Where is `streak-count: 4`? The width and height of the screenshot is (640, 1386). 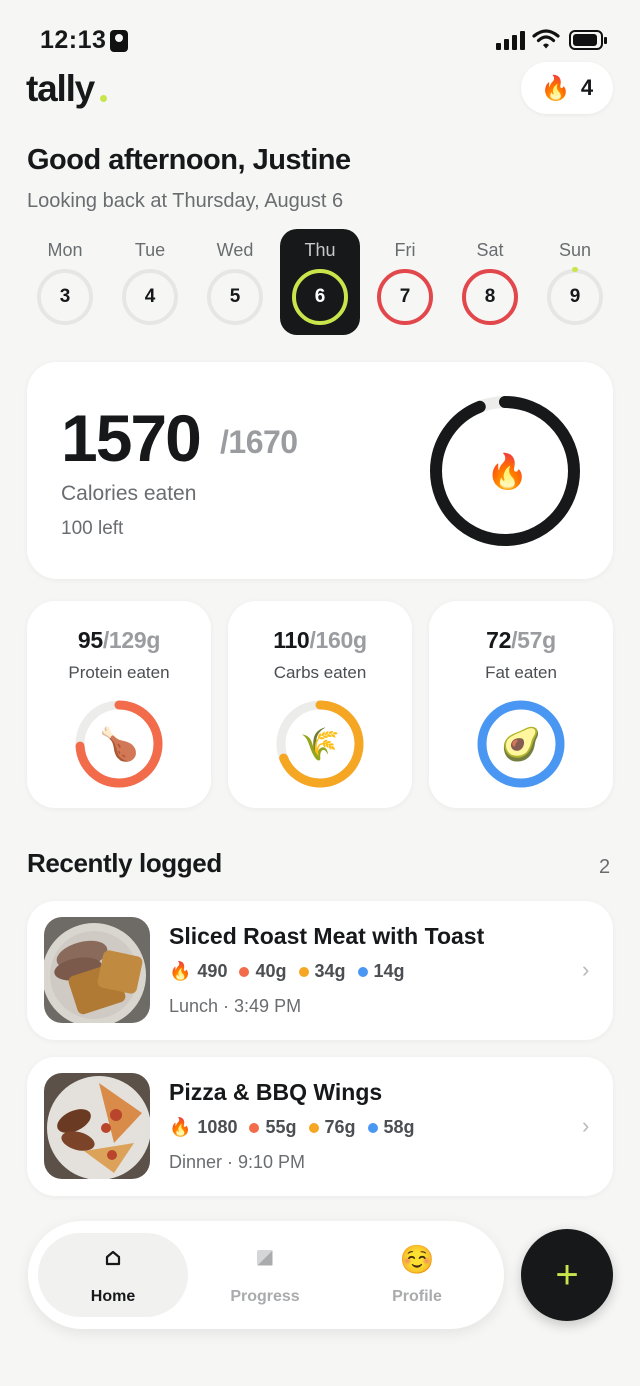 streak-count: 4 is located at coordinates (587, 87).